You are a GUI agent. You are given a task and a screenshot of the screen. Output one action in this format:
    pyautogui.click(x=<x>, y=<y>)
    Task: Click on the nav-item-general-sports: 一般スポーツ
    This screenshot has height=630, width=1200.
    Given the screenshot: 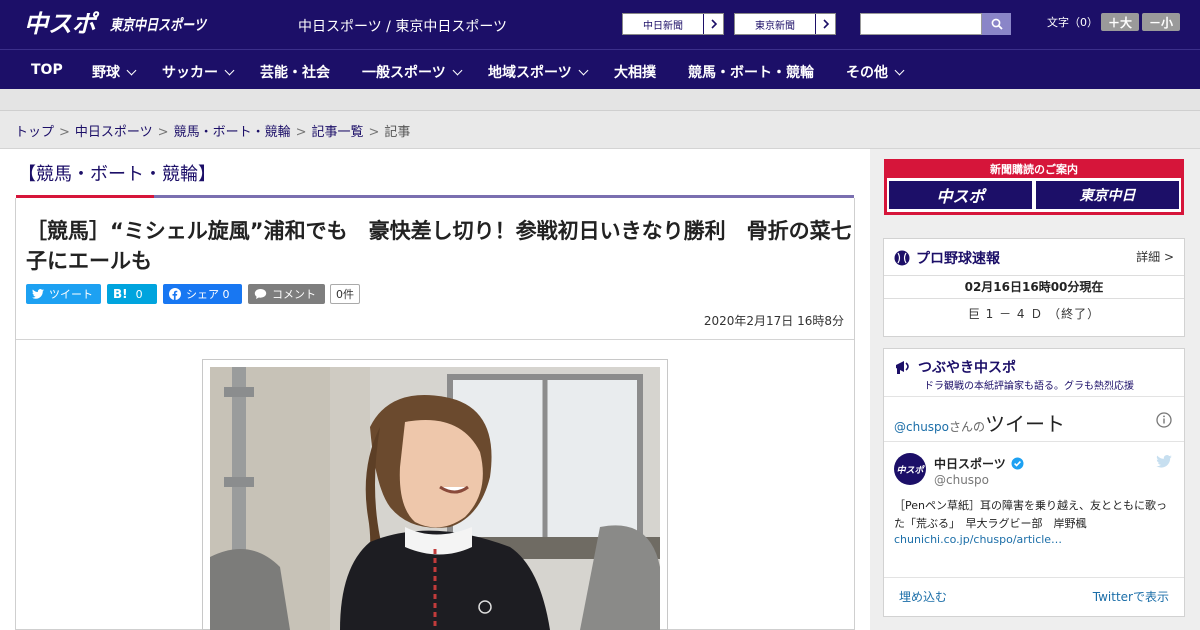 What is the action you would take?
    pyautogui.click(x=412, y=72)
    